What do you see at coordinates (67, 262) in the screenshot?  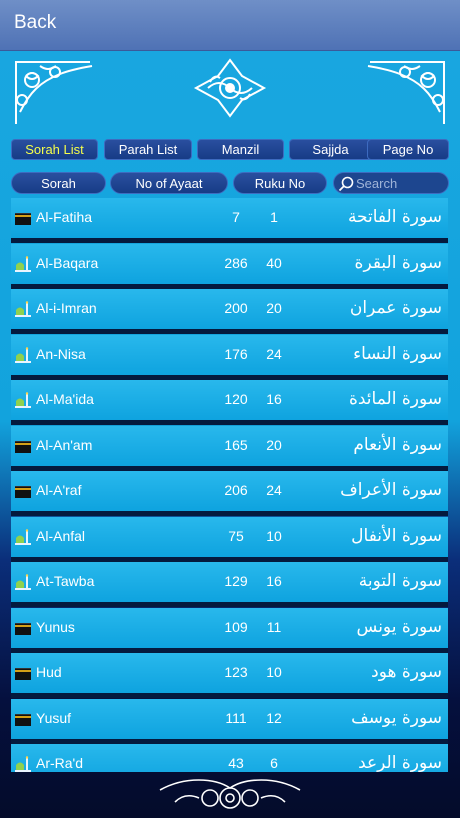 I see `surah-name: Al-Baqara` at bounding box center [67, 262].